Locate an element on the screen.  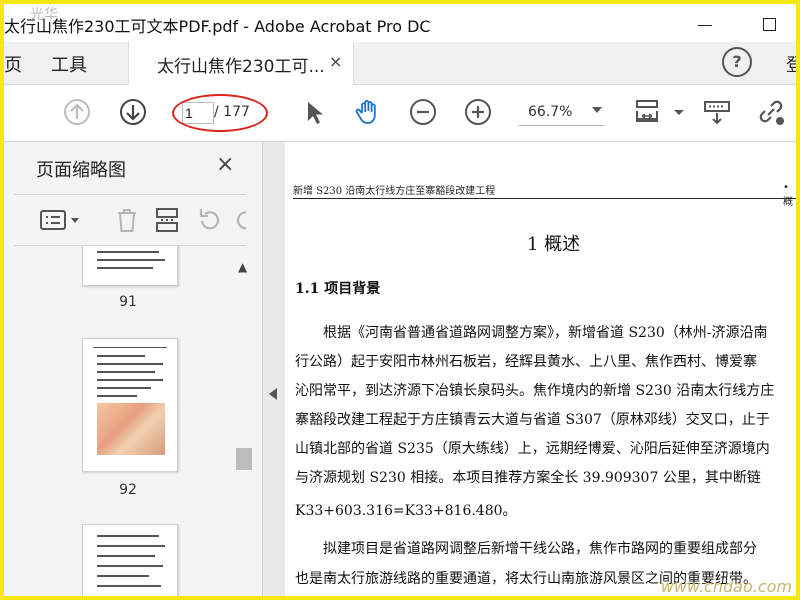
share-link-icon is located at coordinates (771, 112).